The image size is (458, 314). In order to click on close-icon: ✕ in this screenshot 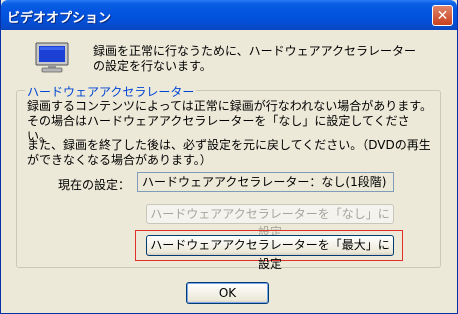, I will do `click(442, 15)`.